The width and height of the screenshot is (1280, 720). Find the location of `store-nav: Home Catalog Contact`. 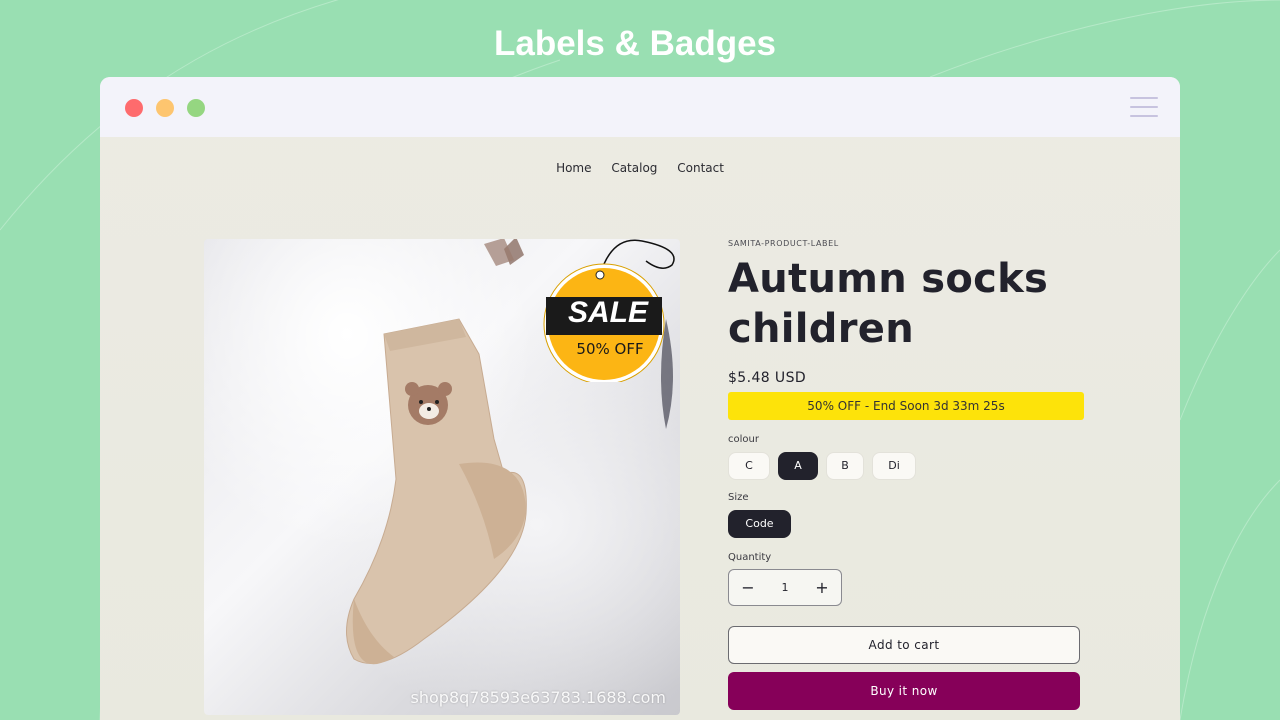

store-nav: Home Catalog Contact is located at coordinates (640, 168).